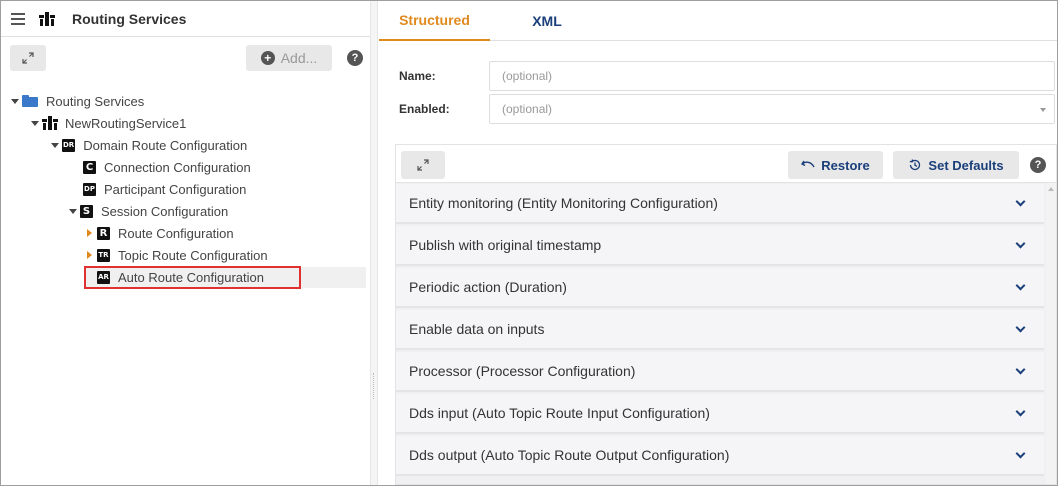  Describe the element at coordinates (915, 165) in the screenshot. I see `history-icon` at that location.